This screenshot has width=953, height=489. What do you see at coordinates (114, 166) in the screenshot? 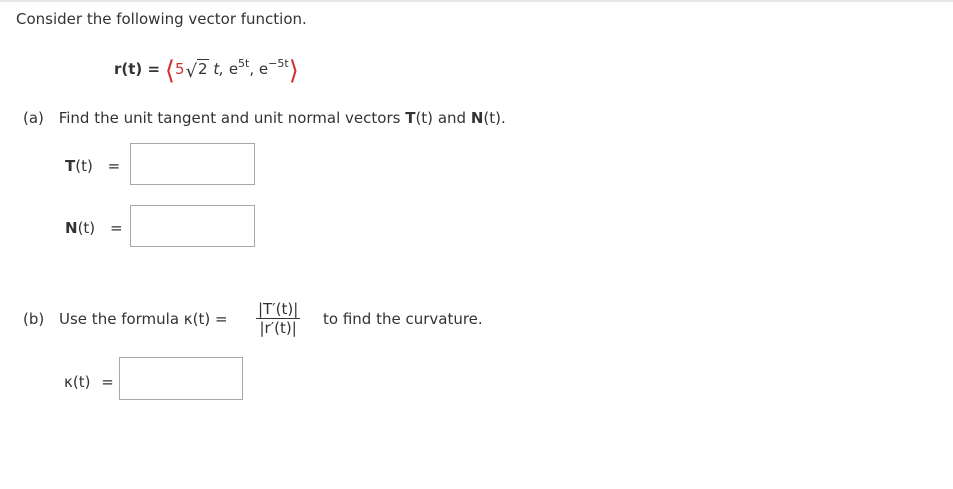
I see `T-eq: =` at bounding box center [114, 166].